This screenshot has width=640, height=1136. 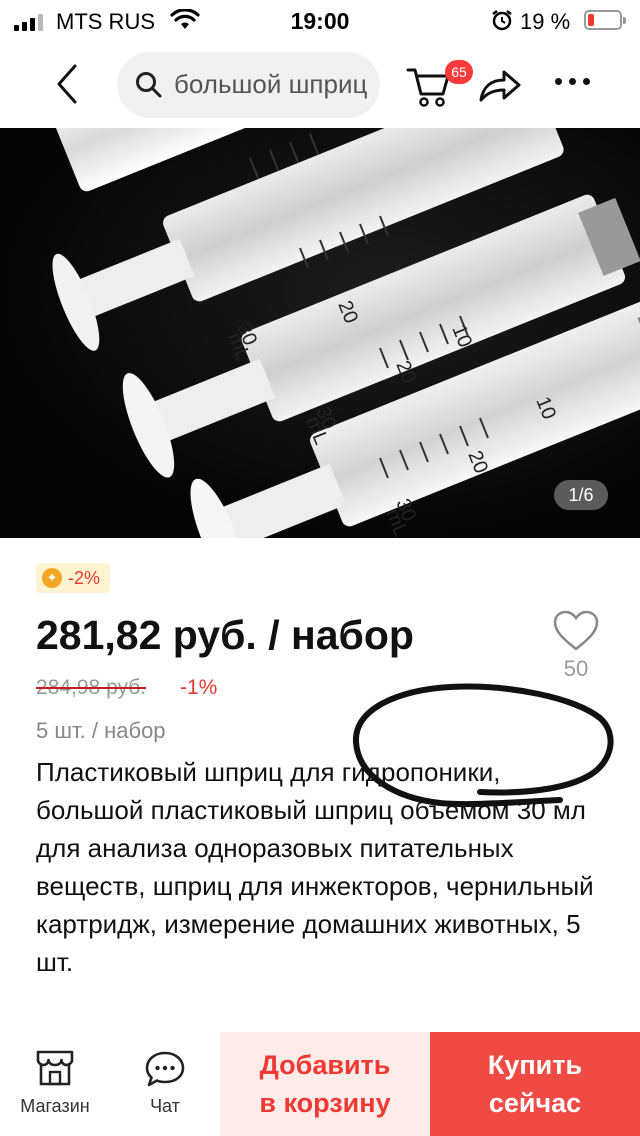 What do you see at coordinates (502, 20) in the screenshot?
I see `alarm-icon` at bounding box center [502, 20].